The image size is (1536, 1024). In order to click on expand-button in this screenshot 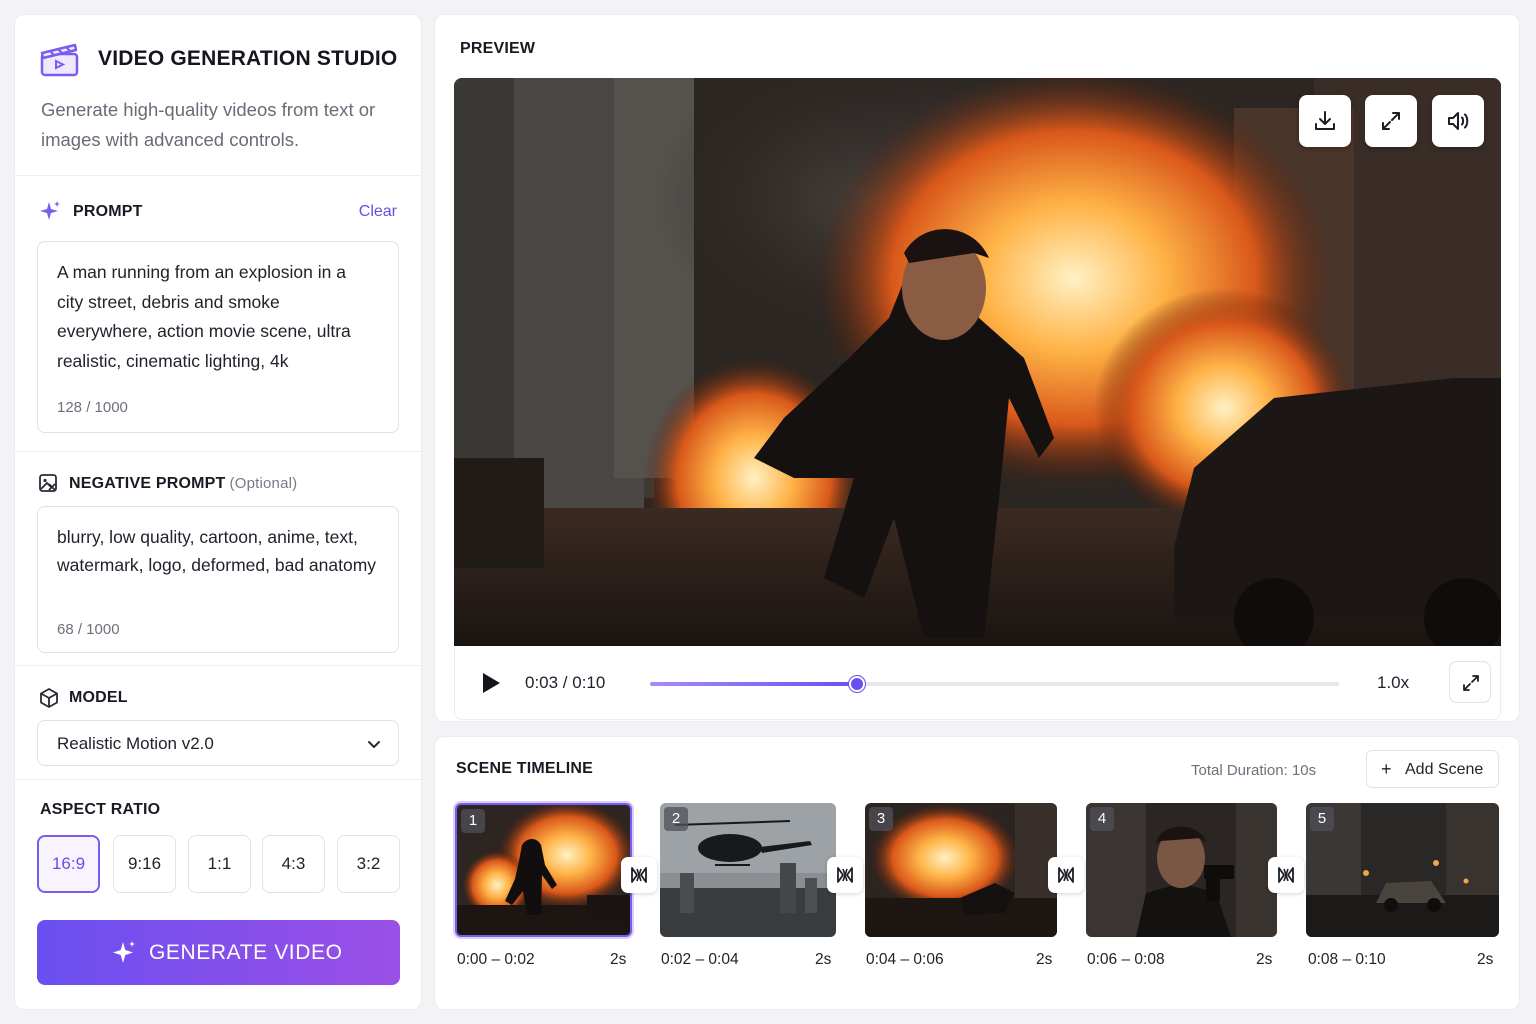, I will do `click(1391, 121)`.